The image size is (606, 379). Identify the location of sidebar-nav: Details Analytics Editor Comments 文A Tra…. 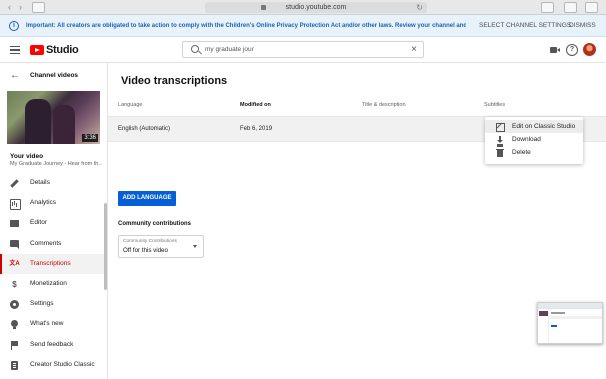
(53, 274).